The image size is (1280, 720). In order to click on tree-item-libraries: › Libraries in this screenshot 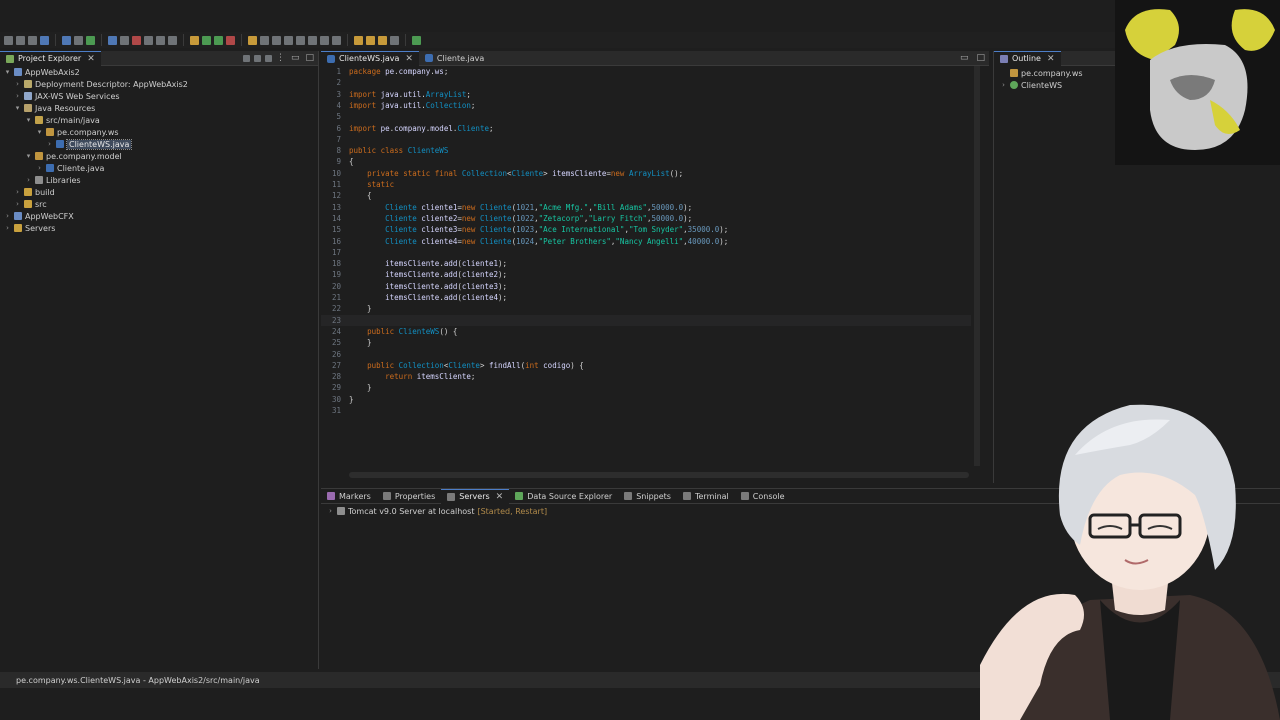, I will do `click(52, 180)`.